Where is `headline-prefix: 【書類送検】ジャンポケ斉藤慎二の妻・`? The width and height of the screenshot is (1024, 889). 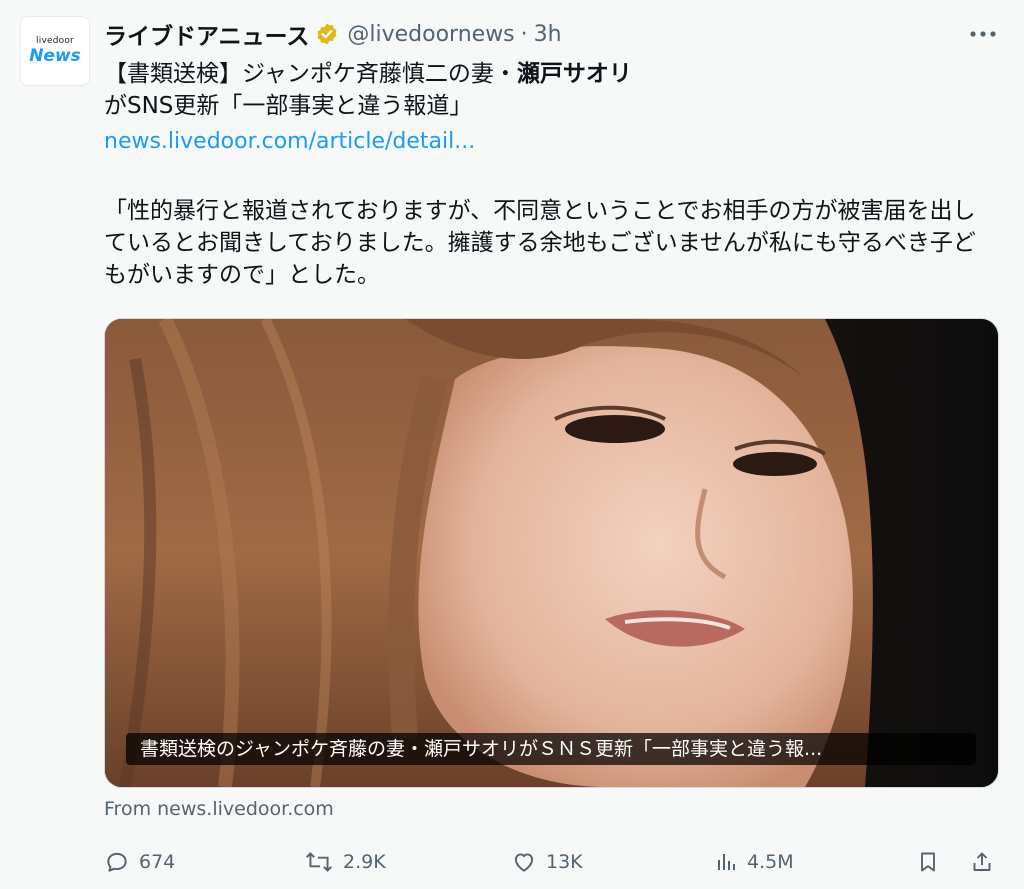 headline-prefix: 【書類送検】ジャンポケ斉藤慎二の妻・ is located at coordinates (310, 74).